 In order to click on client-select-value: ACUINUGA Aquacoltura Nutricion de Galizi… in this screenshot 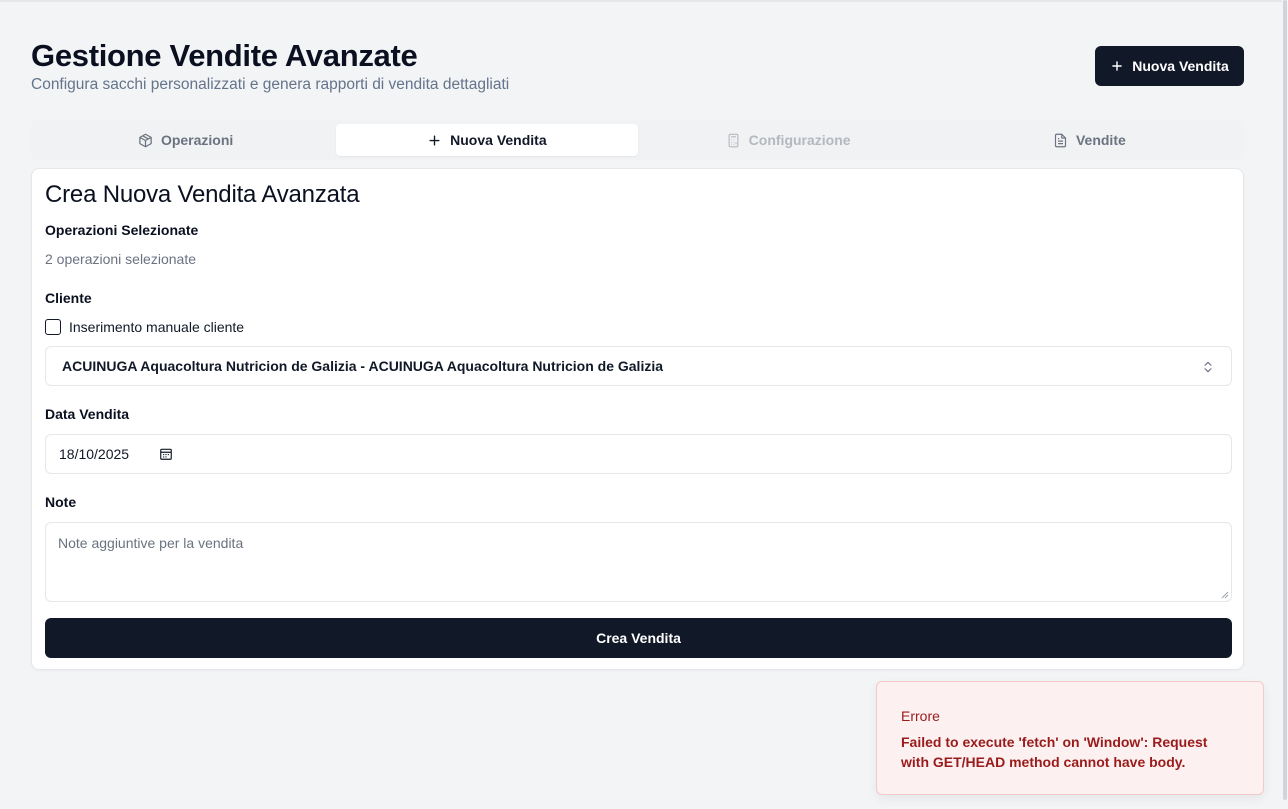, I will do `click(363, 366)`.